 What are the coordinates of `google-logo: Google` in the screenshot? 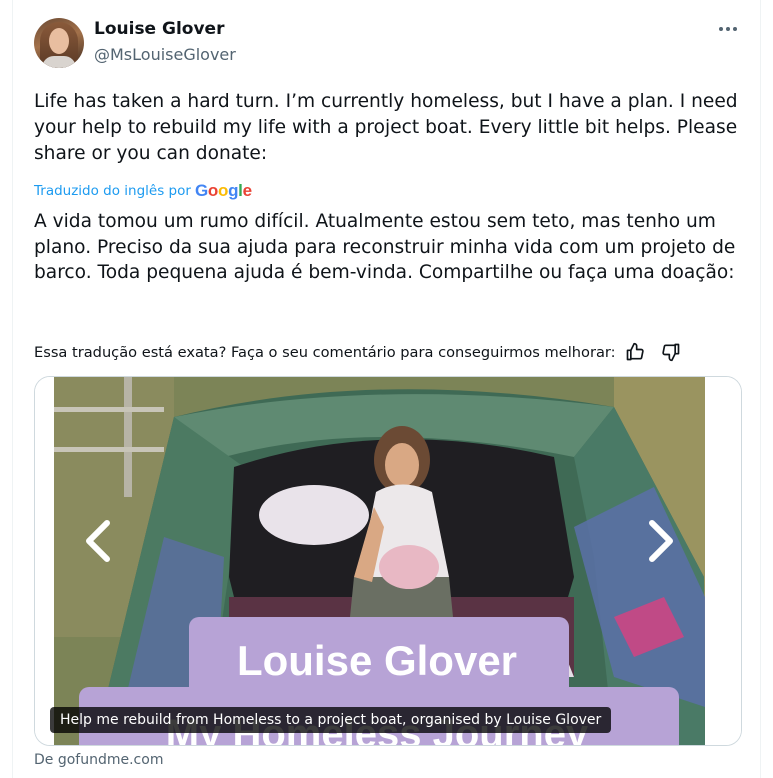 It's located at (223, 190).